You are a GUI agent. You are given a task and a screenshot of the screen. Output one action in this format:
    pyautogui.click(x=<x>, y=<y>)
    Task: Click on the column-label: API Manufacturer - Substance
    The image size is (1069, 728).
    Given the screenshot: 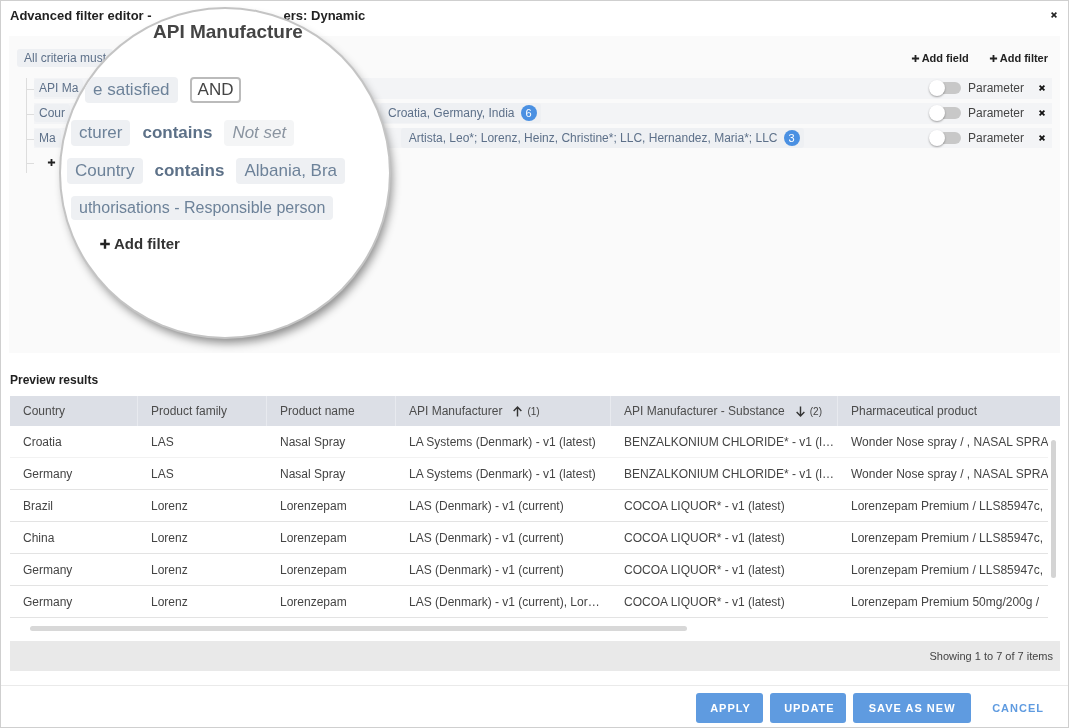 What is the action you would take?
    pyautogui.click(x=704, y=411)
    